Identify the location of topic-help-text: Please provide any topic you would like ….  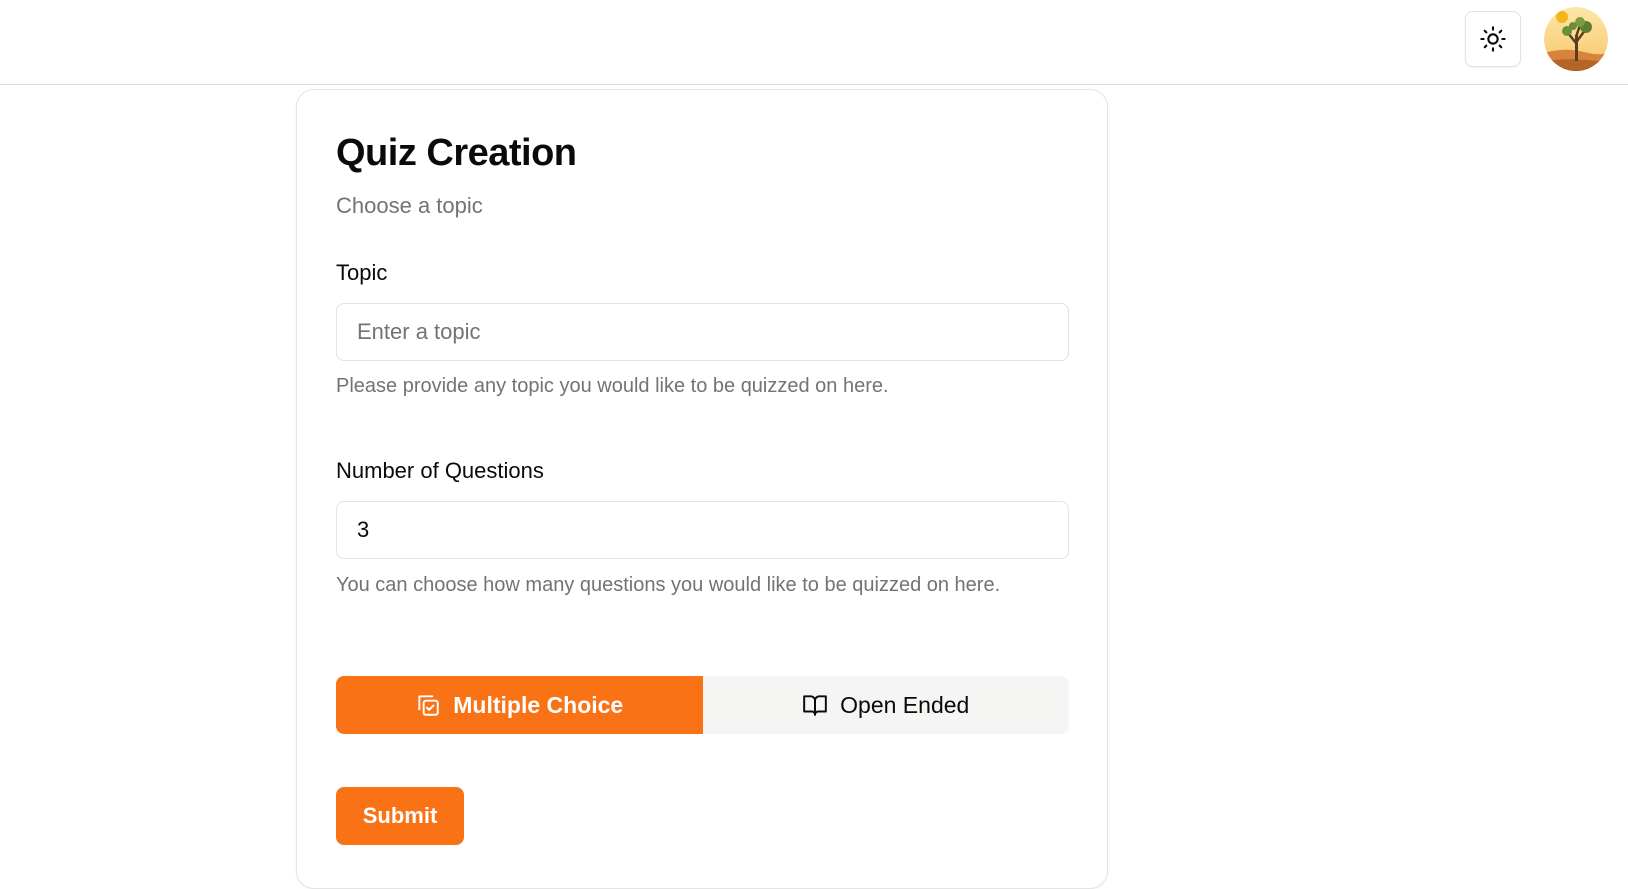
(612, 386).